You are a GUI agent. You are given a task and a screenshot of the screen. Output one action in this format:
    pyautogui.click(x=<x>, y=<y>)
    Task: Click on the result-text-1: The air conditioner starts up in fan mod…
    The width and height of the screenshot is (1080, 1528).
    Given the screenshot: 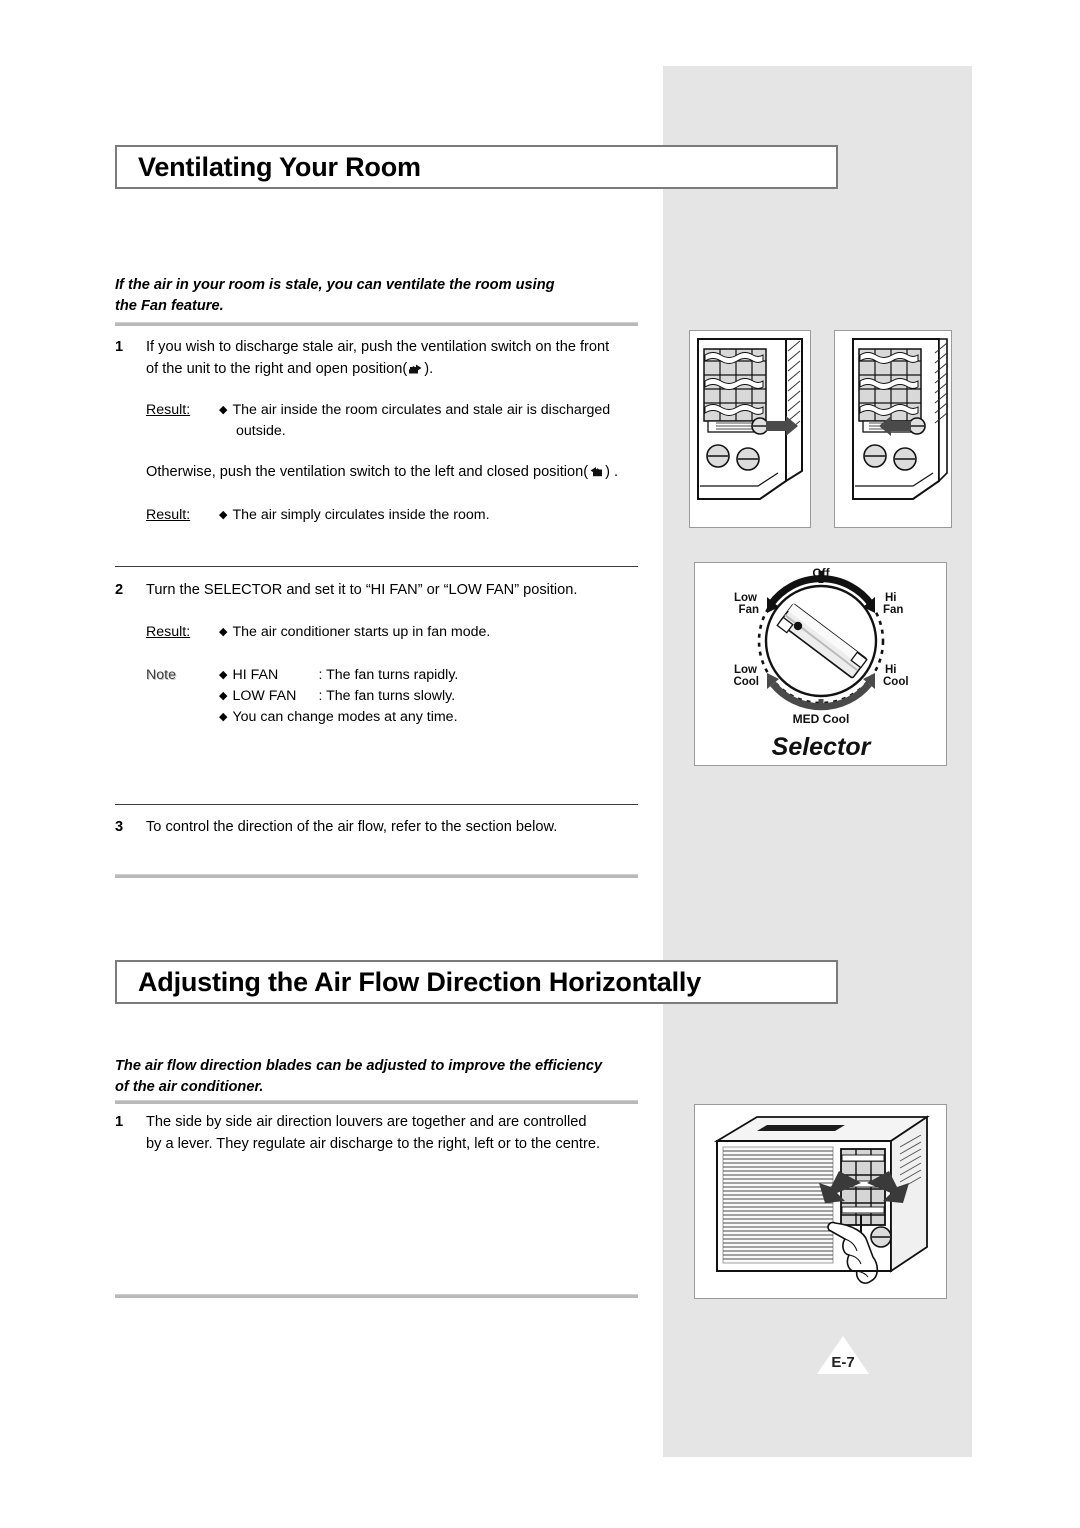 What is the action you would take?
    pyautogui.click(x=361, y=632)
    